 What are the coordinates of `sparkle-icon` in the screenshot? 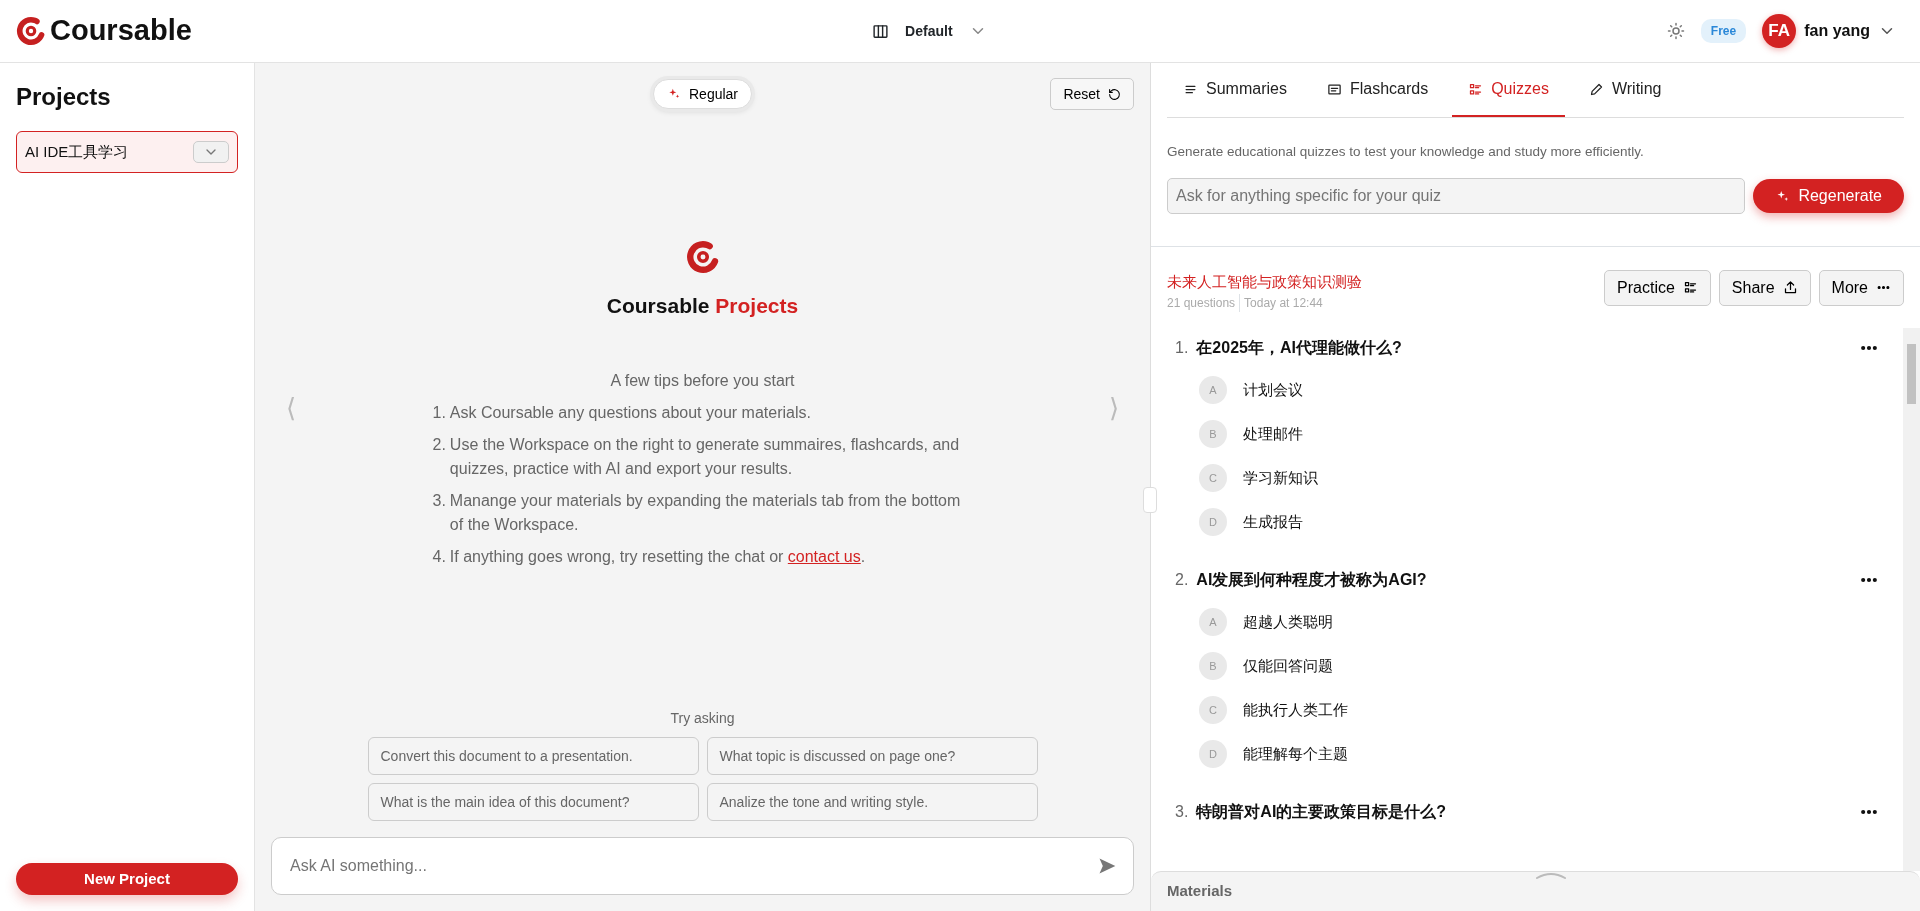 It's located at (674, 94).